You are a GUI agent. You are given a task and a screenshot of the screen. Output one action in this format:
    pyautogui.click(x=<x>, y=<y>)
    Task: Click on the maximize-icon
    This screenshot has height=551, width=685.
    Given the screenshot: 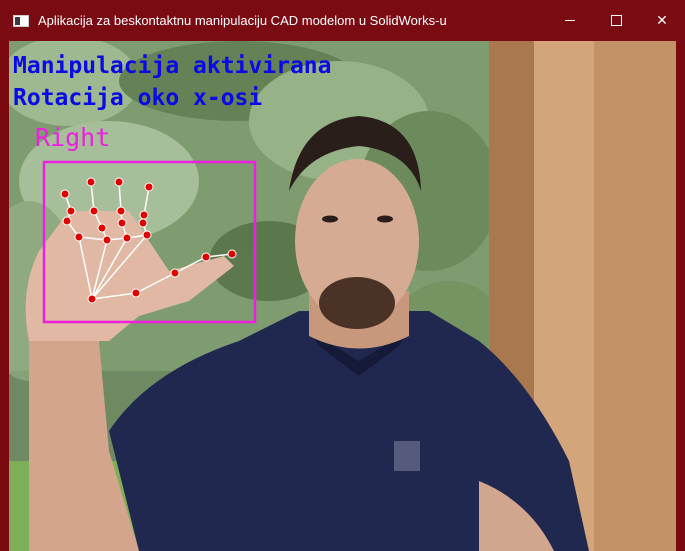 What is the action you would take?
    pyautogui.click(x=616, y=20)
    